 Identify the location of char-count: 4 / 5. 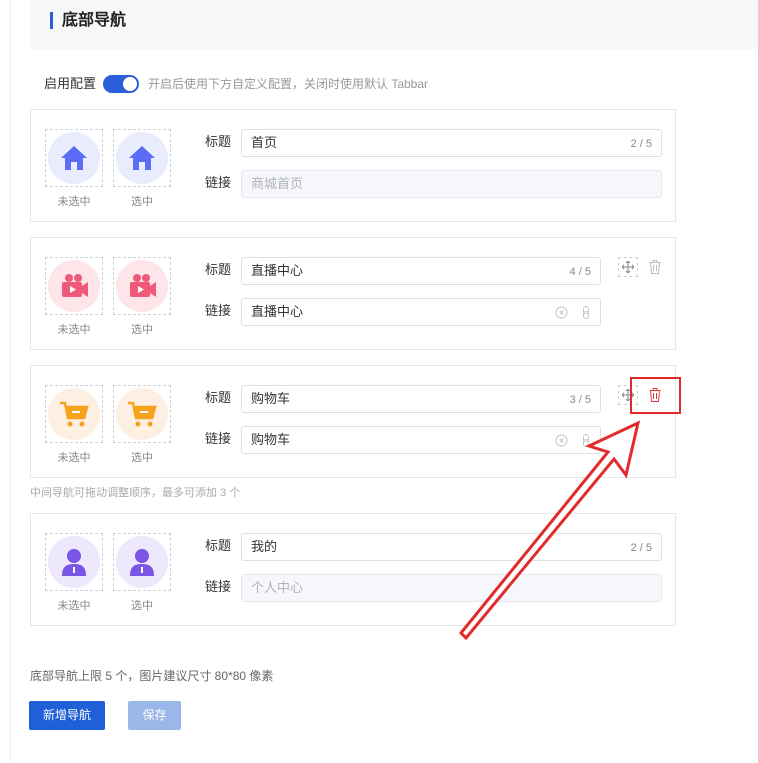
(580, 272).